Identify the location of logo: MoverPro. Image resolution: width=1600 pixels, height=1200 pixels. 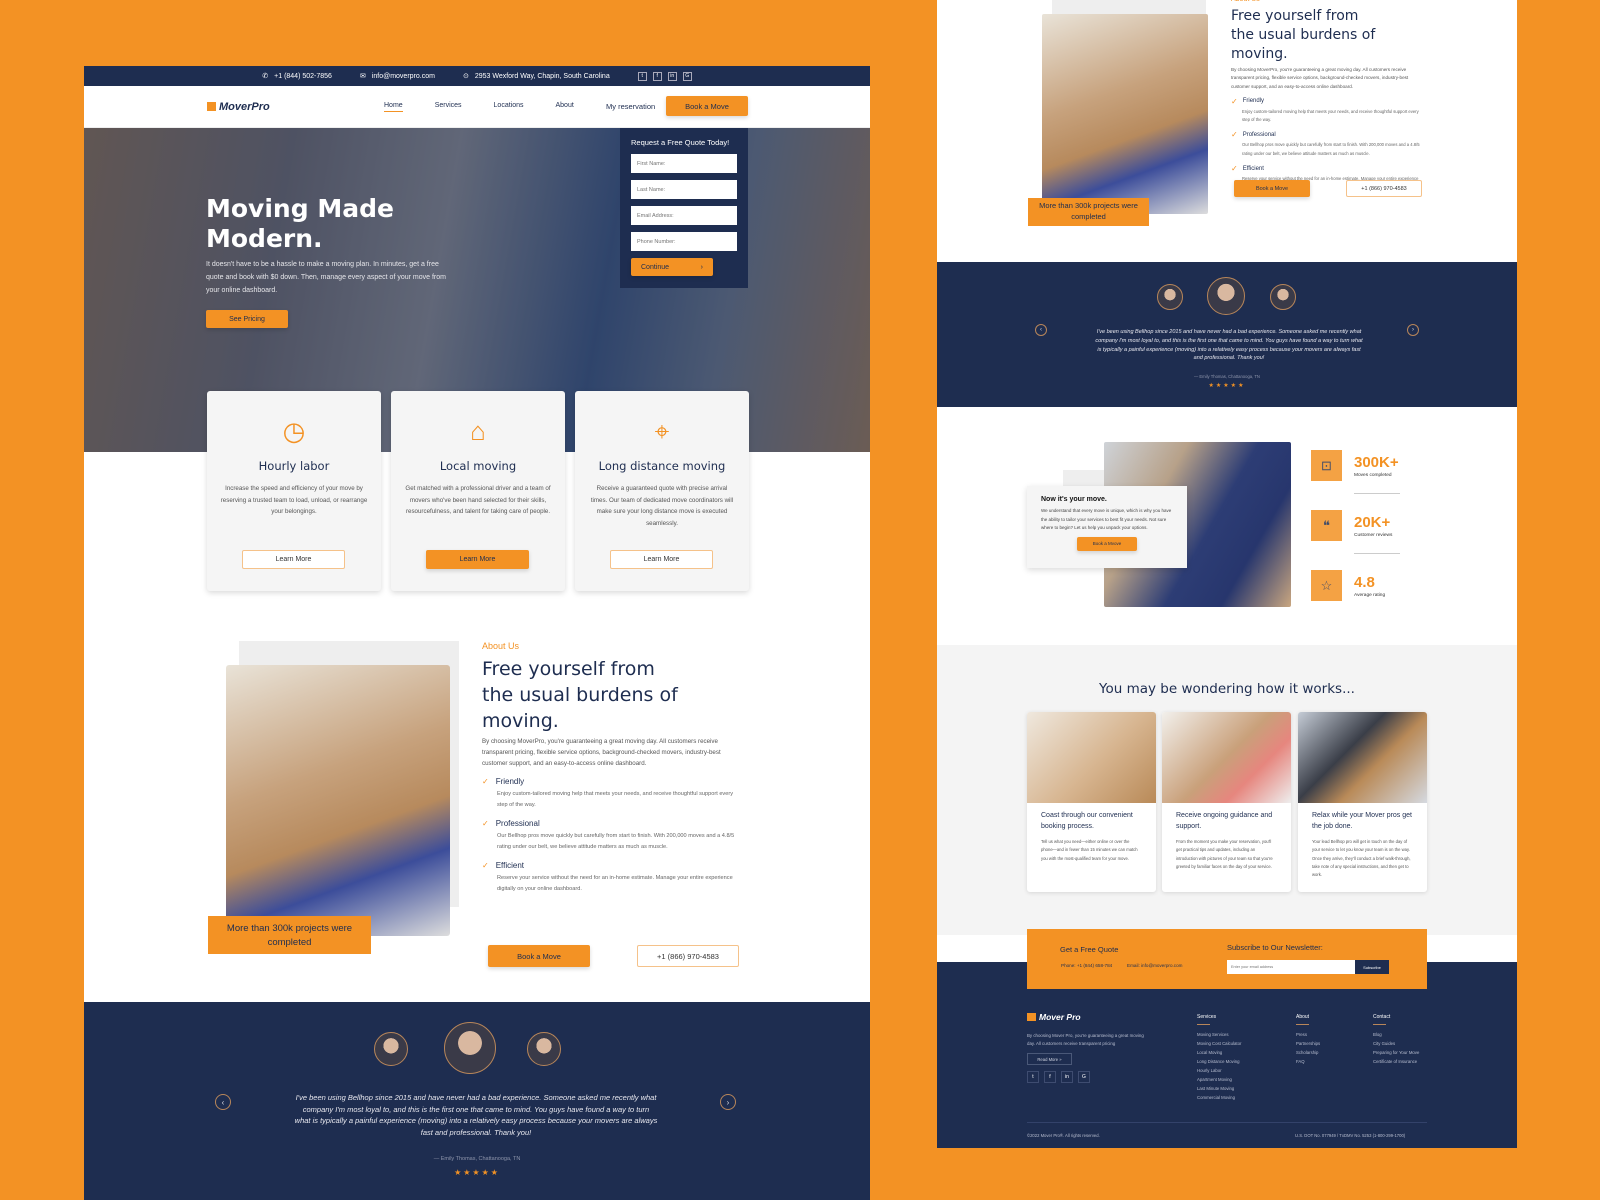
(238, 107).